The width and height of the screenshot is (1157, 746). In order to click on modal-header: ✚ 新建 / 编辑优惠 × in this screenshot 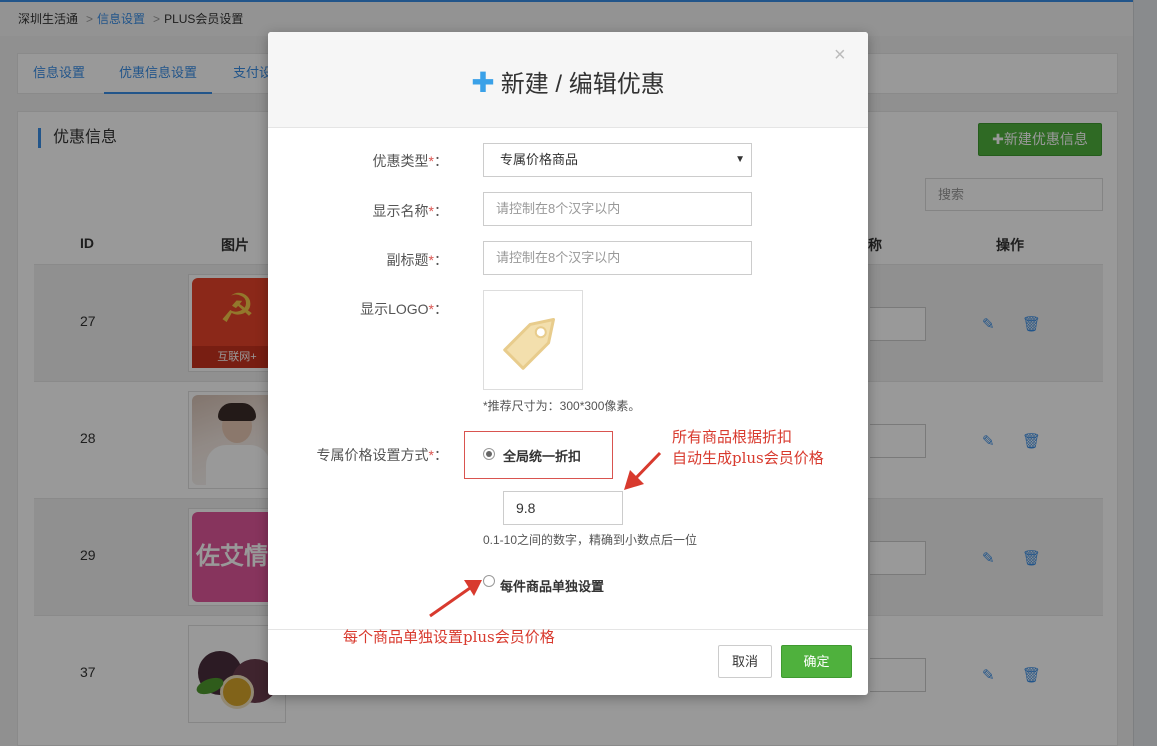, I will do `click(568, 80)`.